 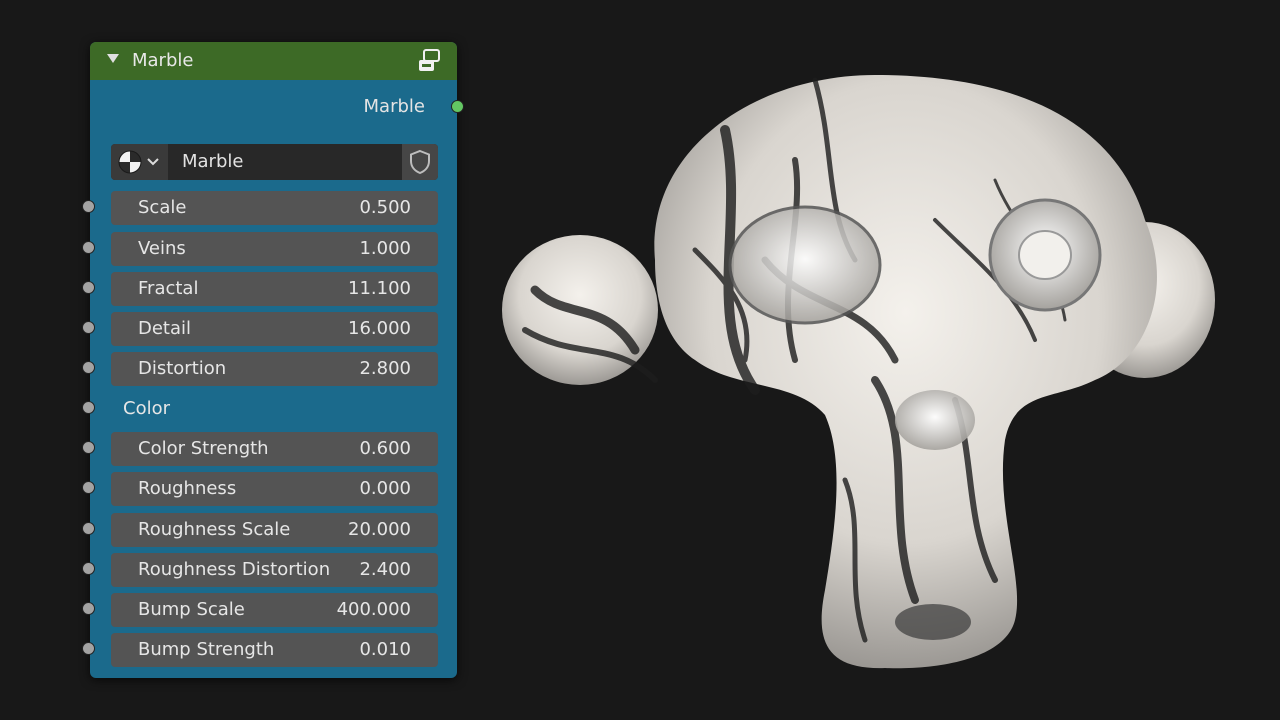 What do you see at coordinates (379, 288) in the screenshot?
I see `field-value: 11.100` at bounding box center [379, 288].